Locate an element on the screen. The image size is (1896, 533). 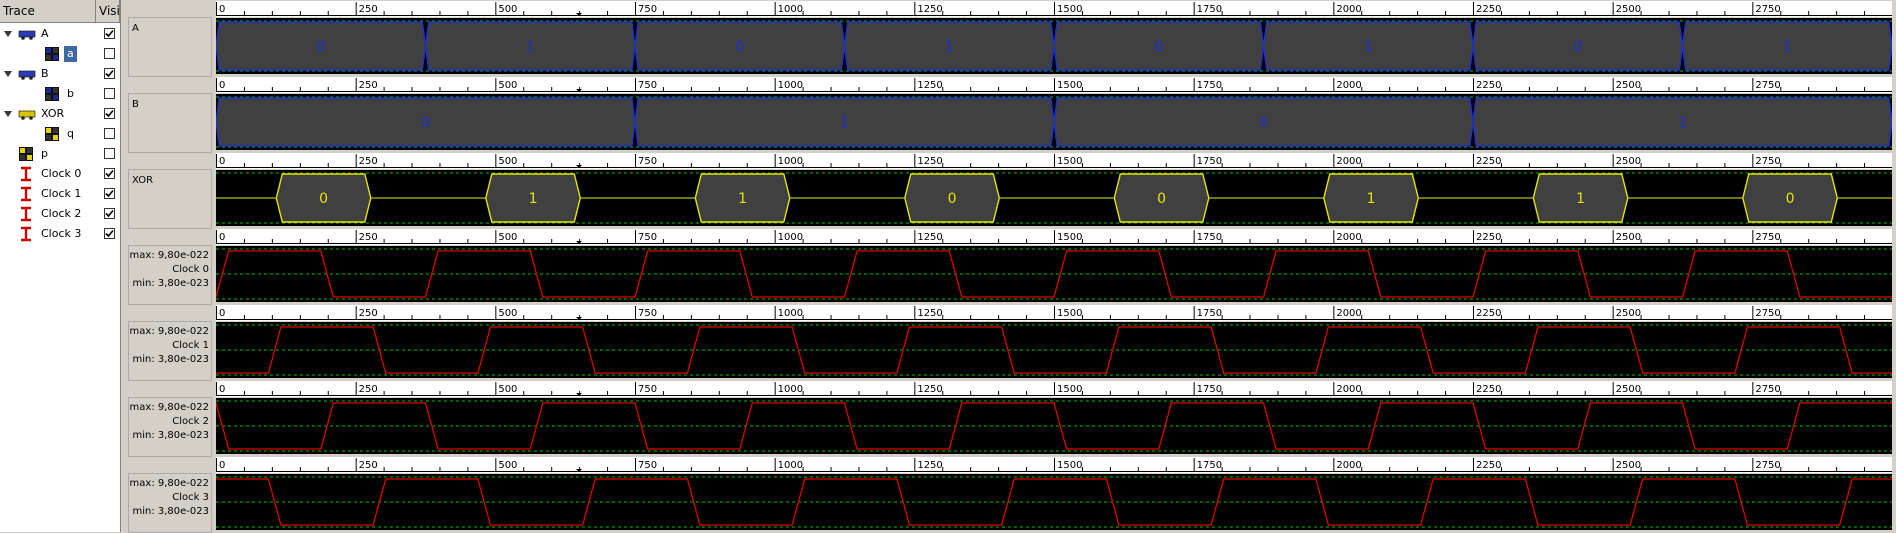
signal-yellow-icon is located at coordinates (53, 135).